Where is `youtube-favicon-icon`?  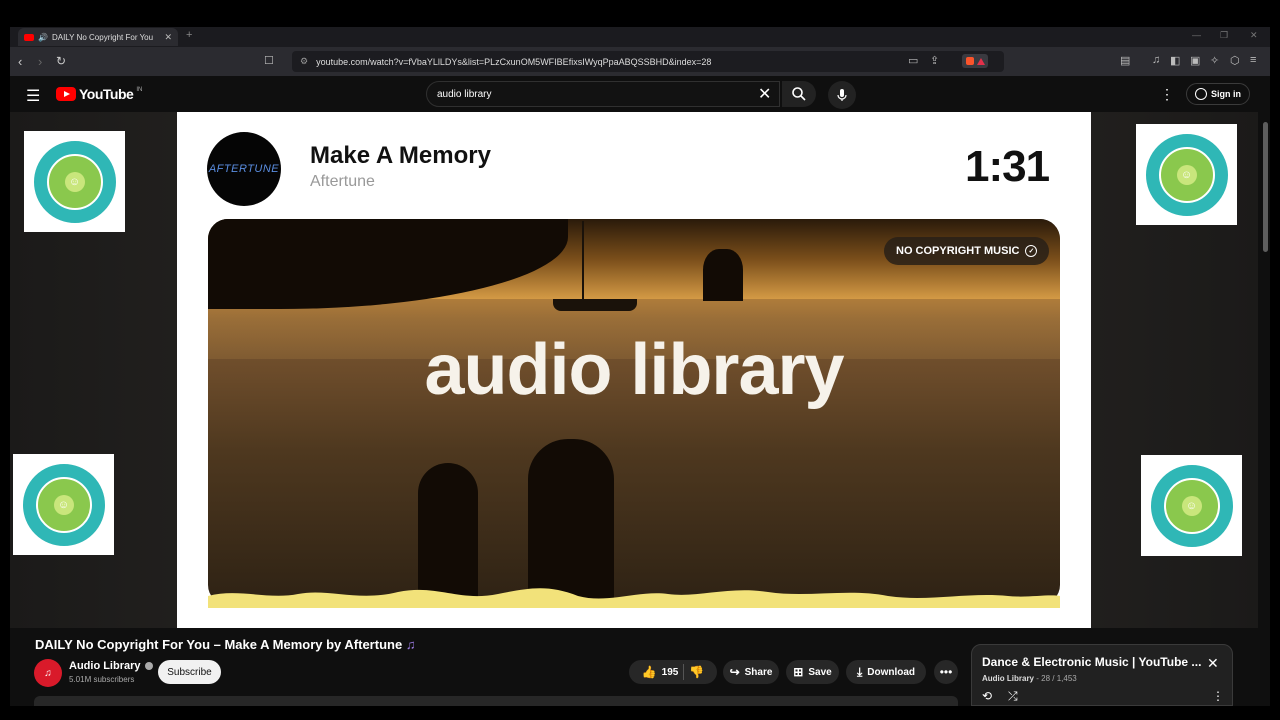
youtube-favicon-icon is located at coordinates (29, 37).